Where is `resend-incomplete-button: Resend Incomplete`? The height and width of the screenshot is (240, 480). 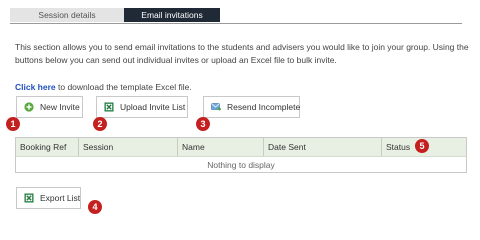 resend-incomplete-button: Resend Incomplete is located at coordinates (251, 107).